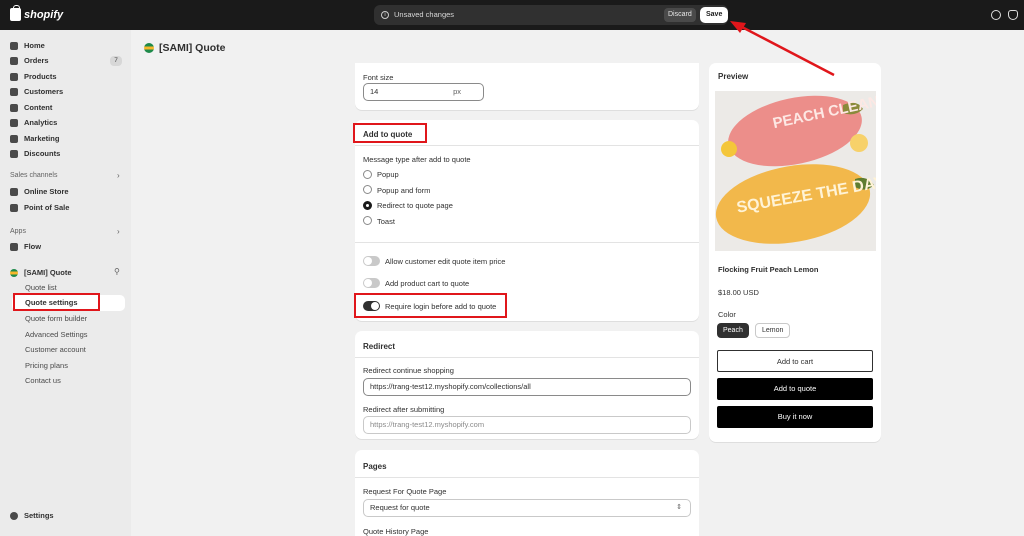 Image resolution: width=1024 pixels, height=536 pixels. What do you see at coordinates (14, 122) in the screenshot?
I see `chart-icon` at bounding box center [14, 122].